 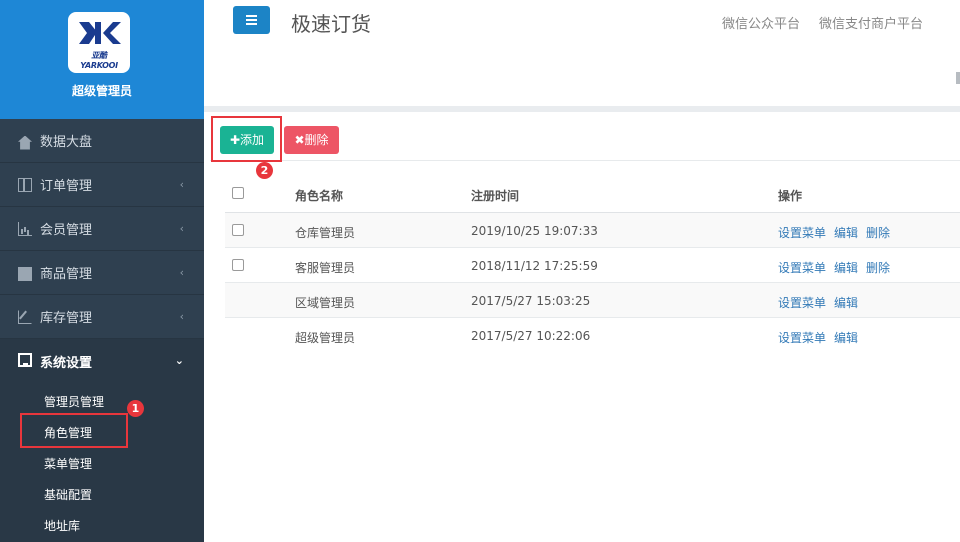 I want to click on desktop-icon, so click(x=25, y=360).